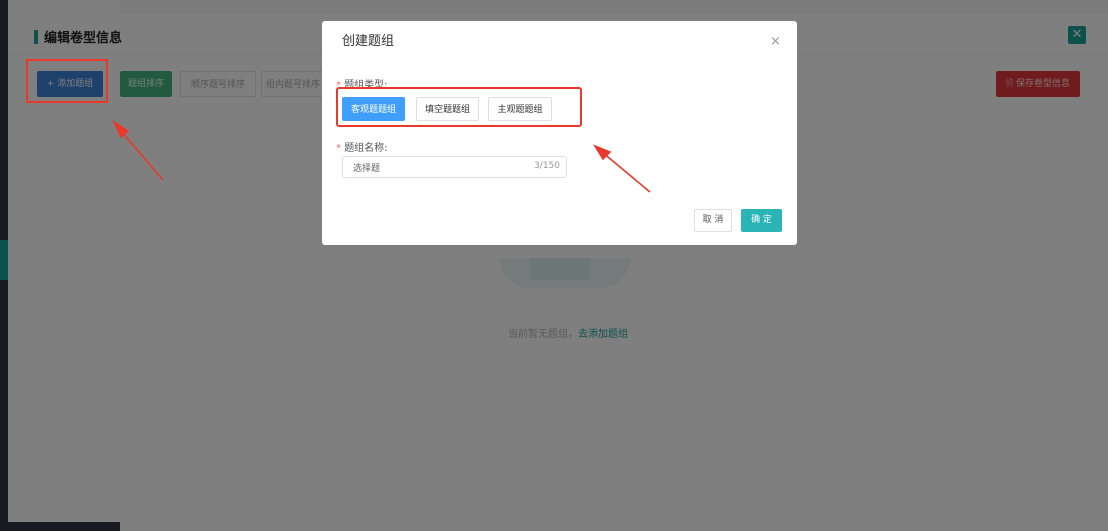  What do you see at coordinates (338, 148) in the screenshot?
I see `required-mark: *` at bounding box center [338, 148].